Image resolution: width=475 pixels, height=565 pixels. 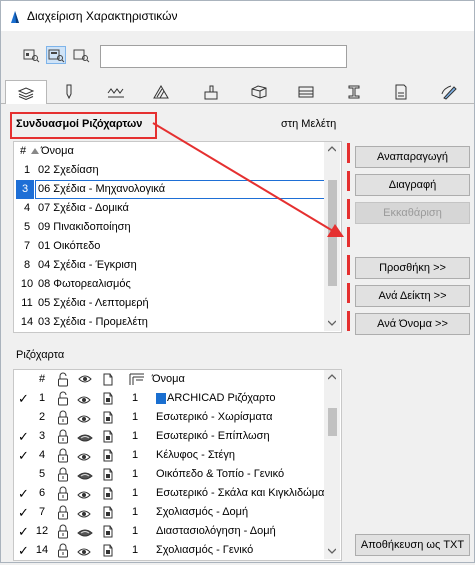 I want to click on layer-number: 12, so click(x=42, y=531).